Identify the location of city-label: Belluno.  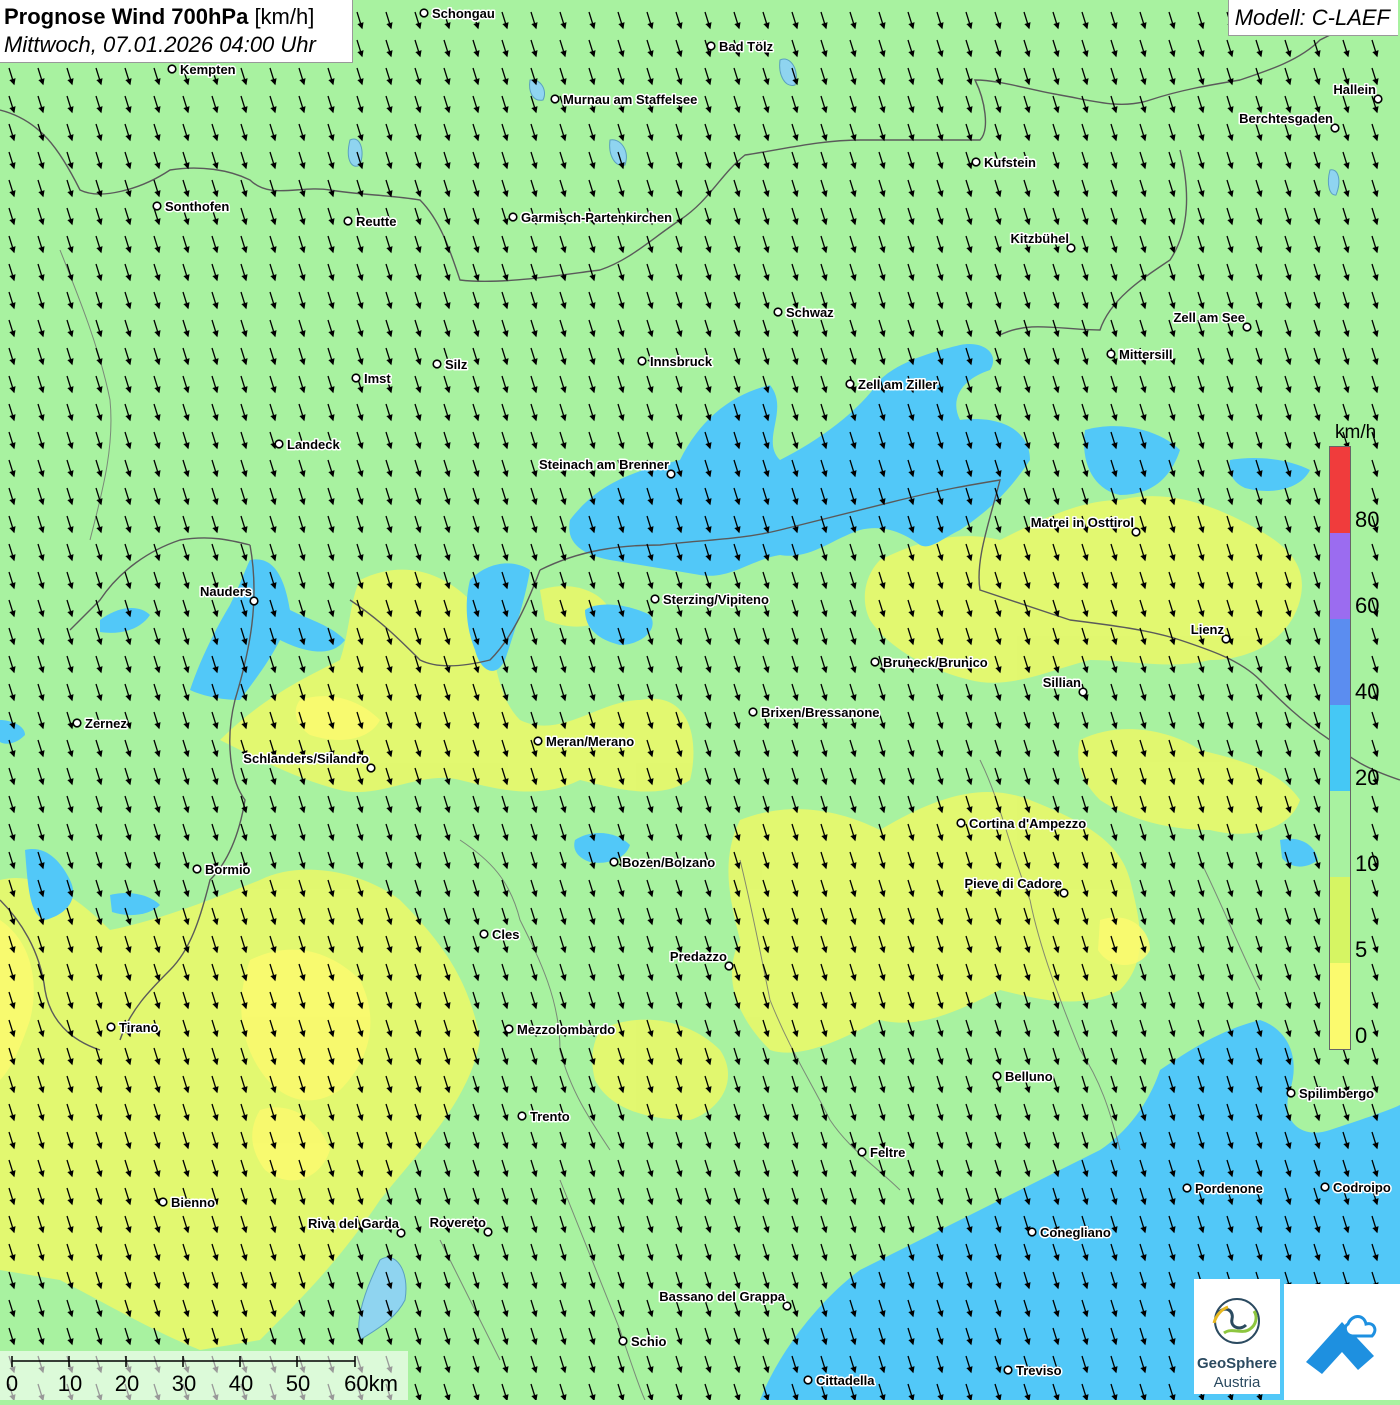
(1029, 1076).